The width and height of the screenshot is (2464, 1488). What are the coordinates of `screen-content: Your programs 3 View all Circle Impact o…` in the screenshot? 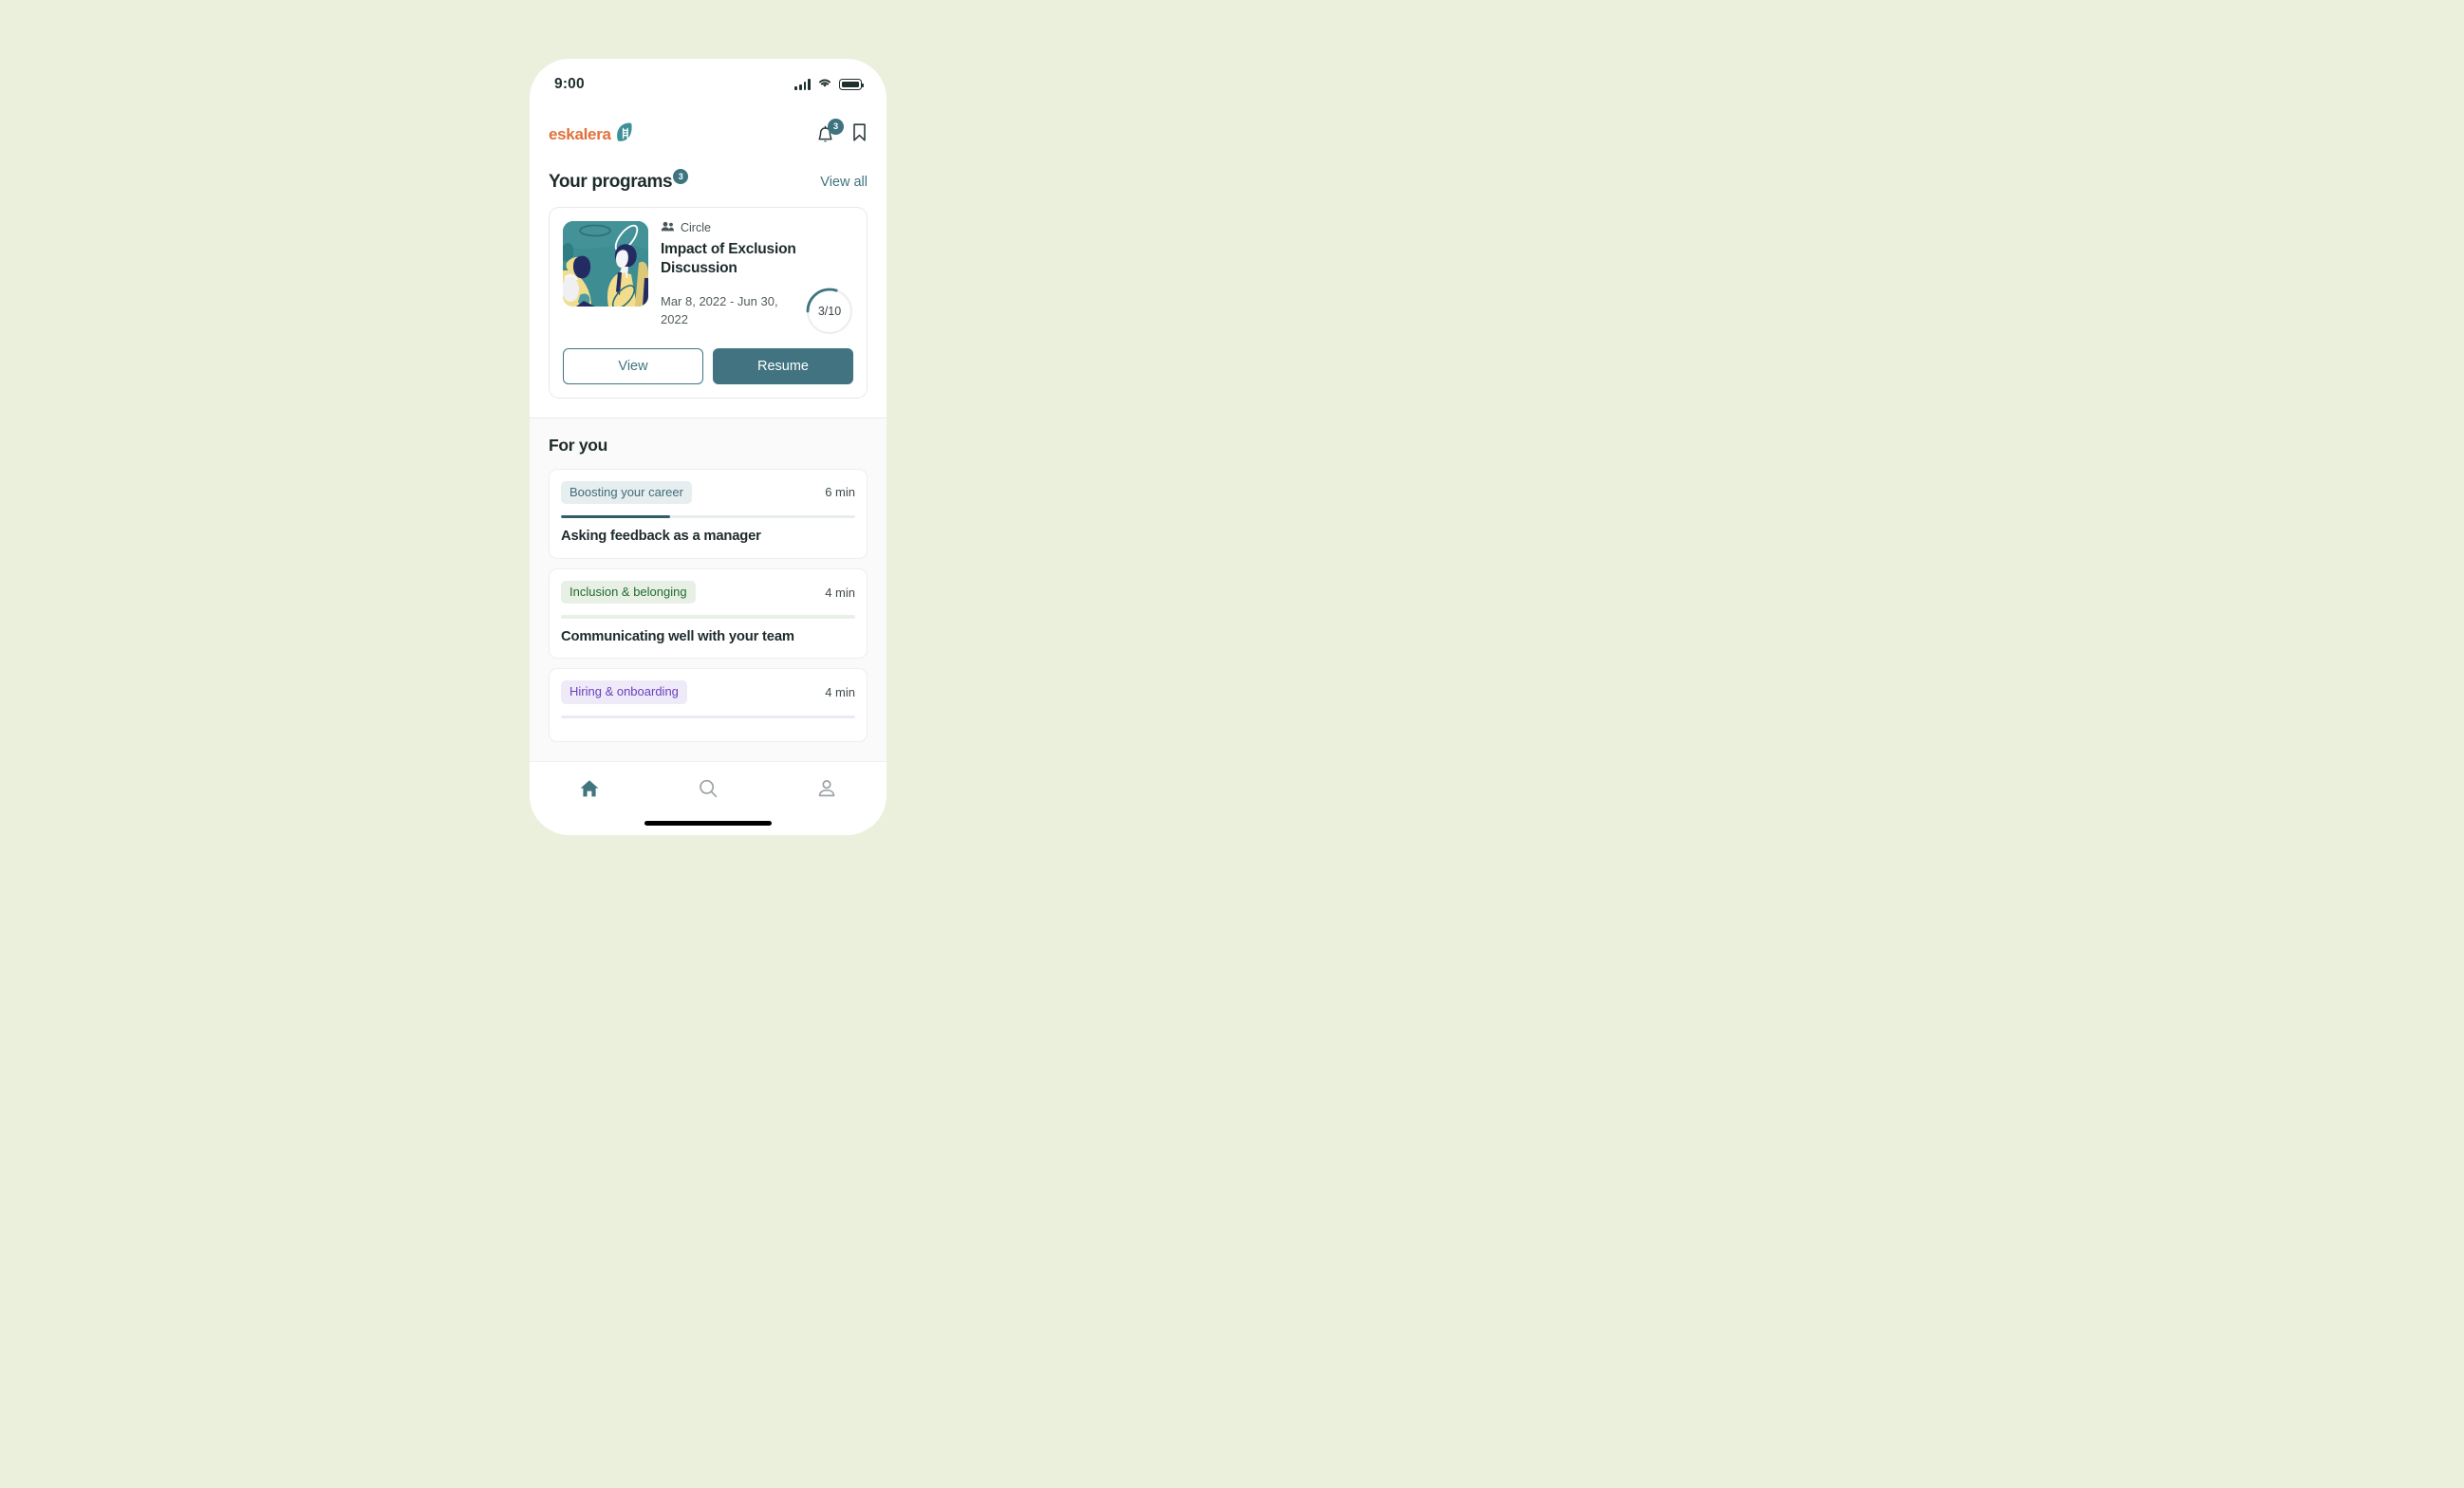 It's located at (708, 497).